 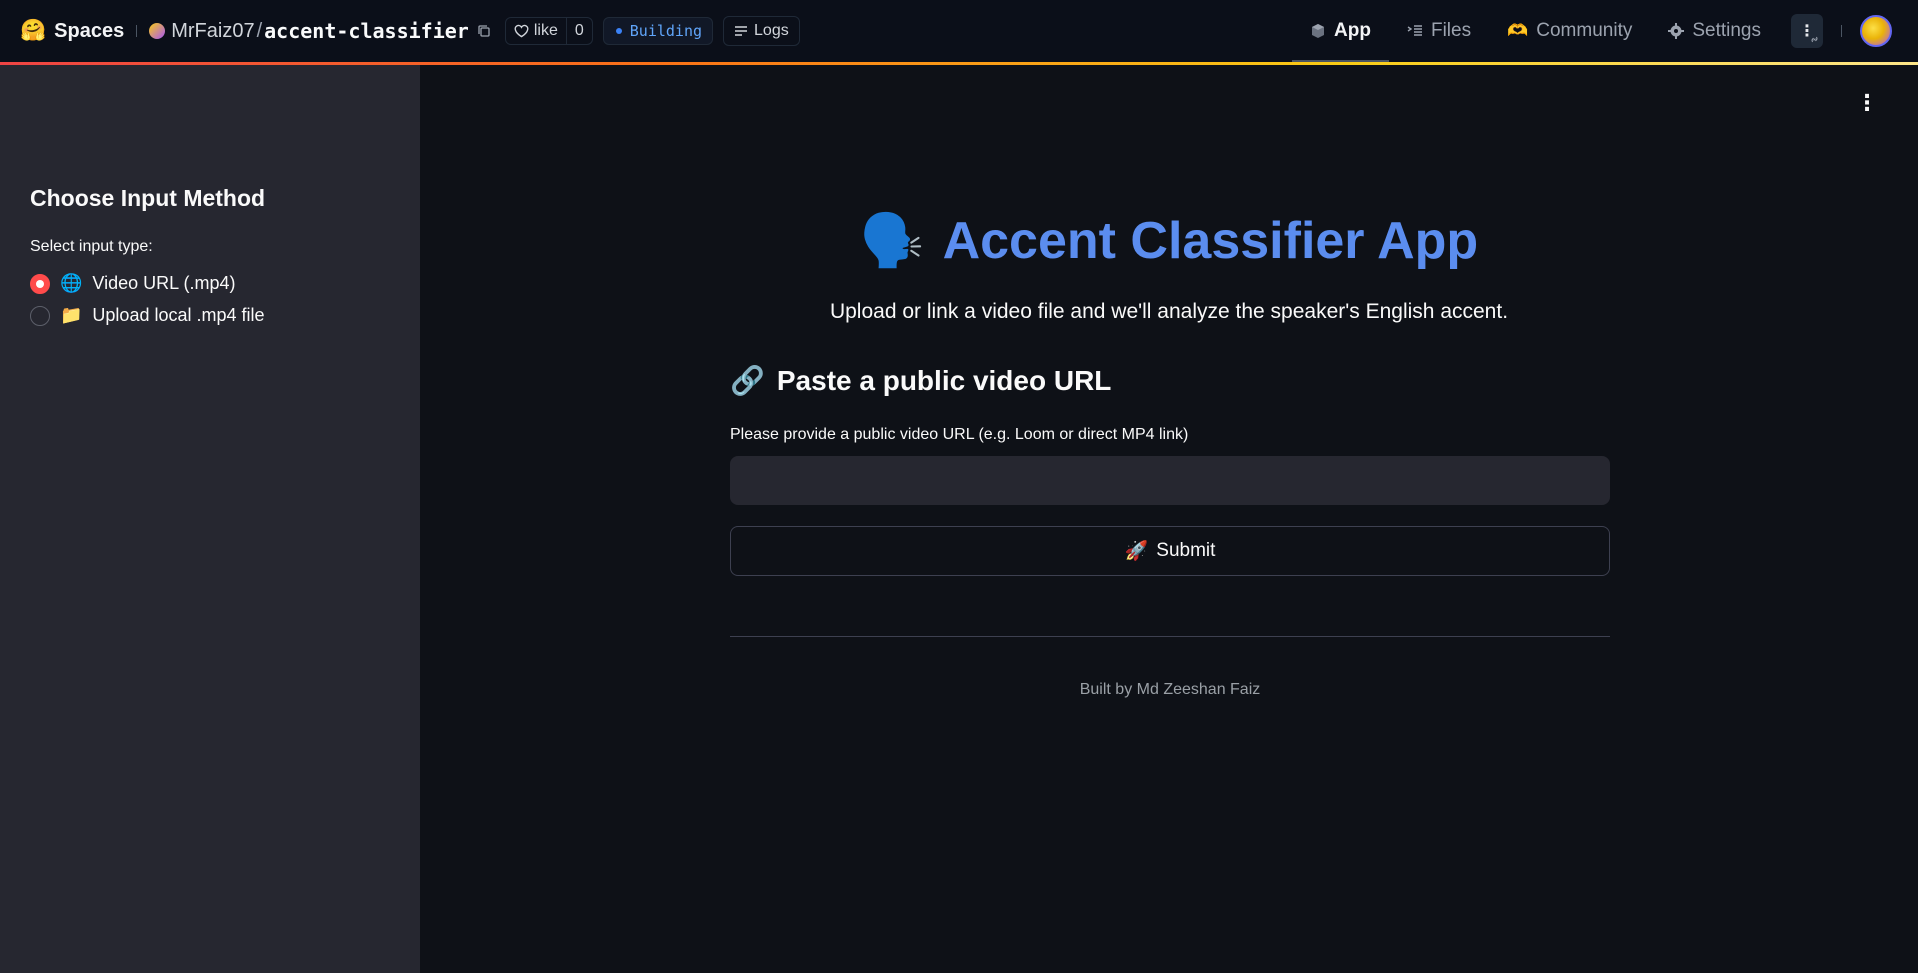 I want to click on submit-label: Submit, so click(x=1186, y=550).